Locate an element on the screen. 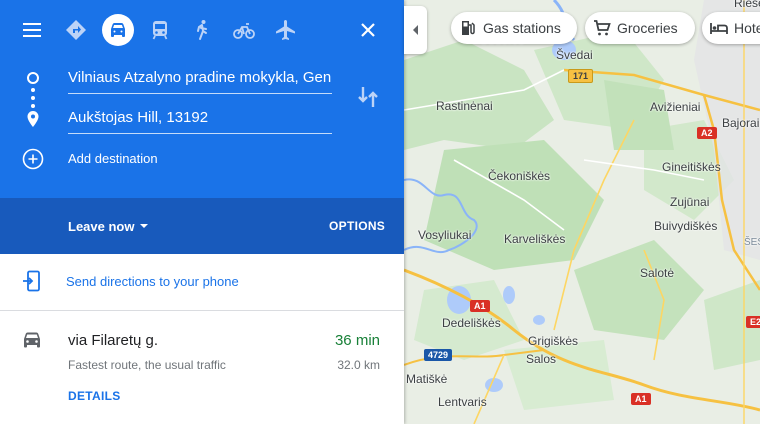  chevron-left-icon is located at coordinates (415, 30).